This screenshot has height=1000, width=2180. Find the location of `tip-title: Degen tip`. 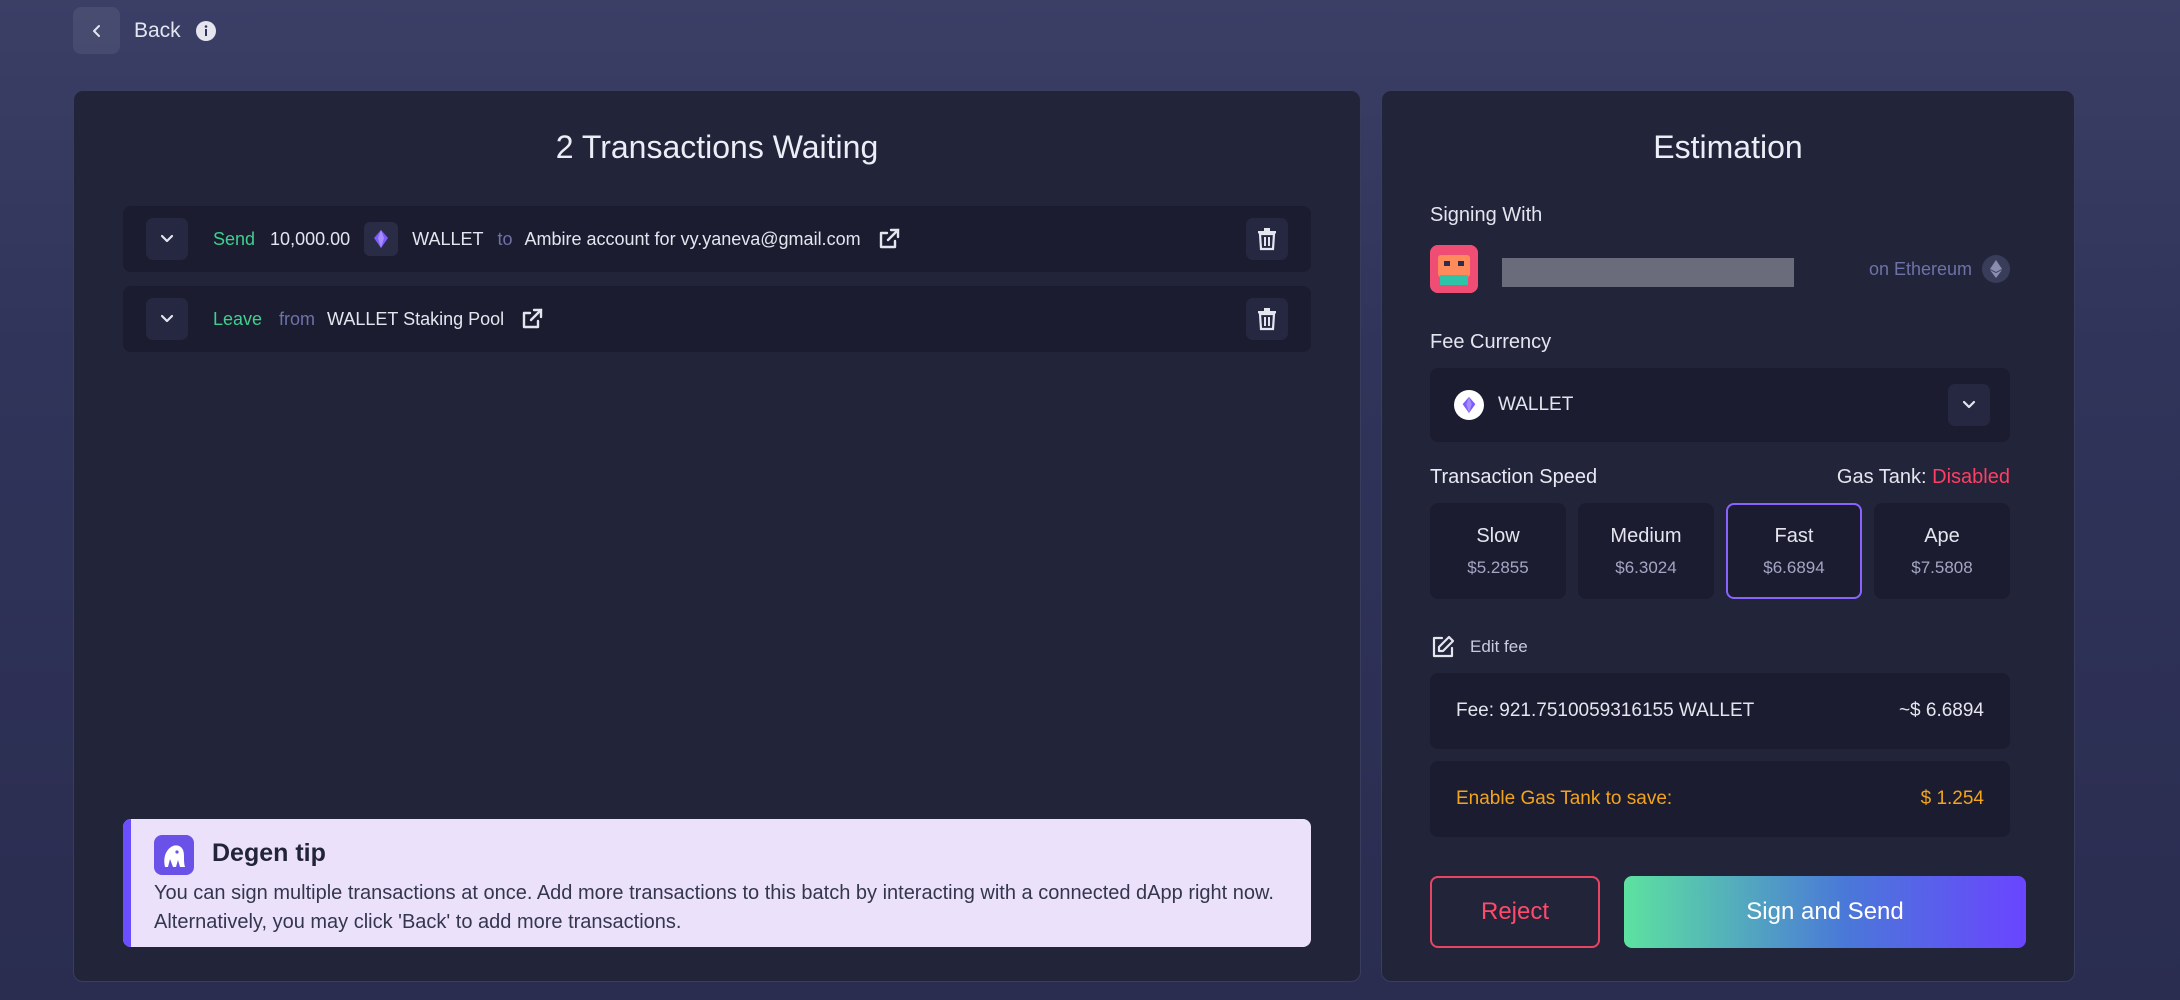

tip-title: Degen tip is located at coordinates (269, 853).